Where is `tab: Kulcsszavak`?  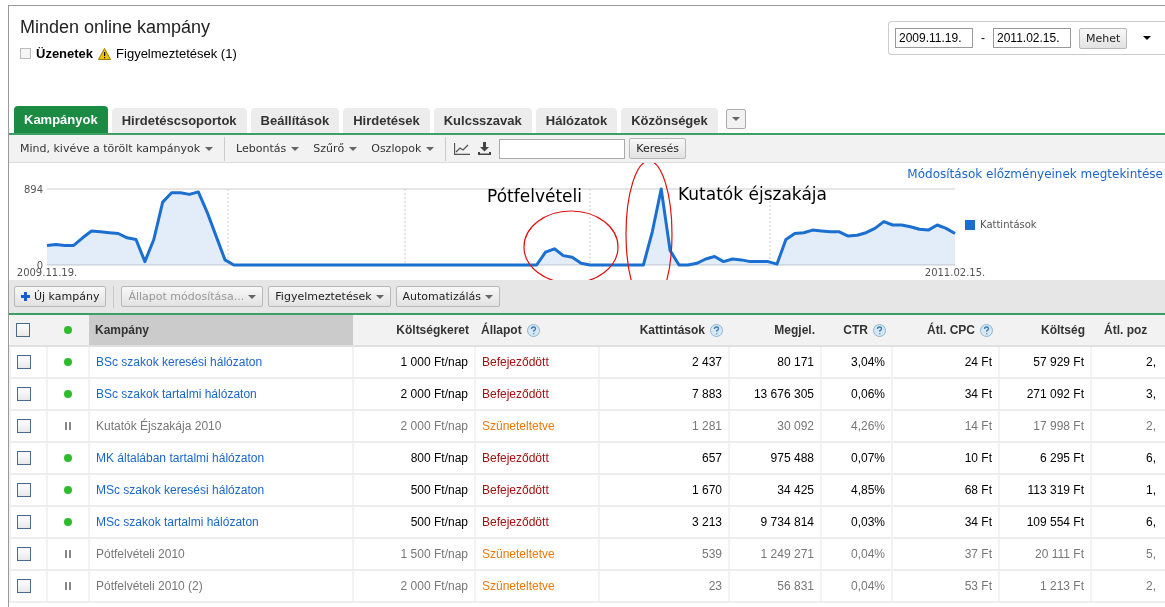
tab: Kulcsszavak is located at coordinates (482, 120).